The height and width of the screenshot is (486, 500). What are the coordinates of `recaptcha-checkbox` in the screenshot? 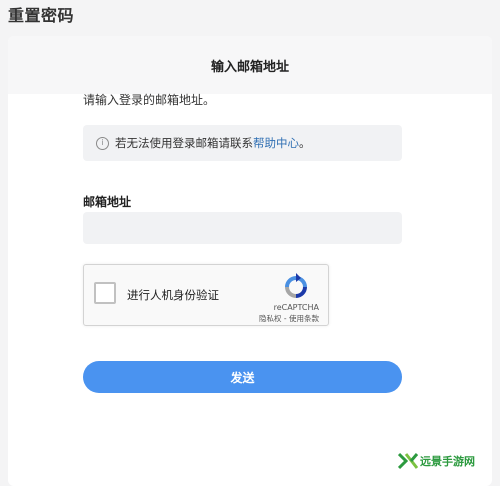 It's located at (105, 293).